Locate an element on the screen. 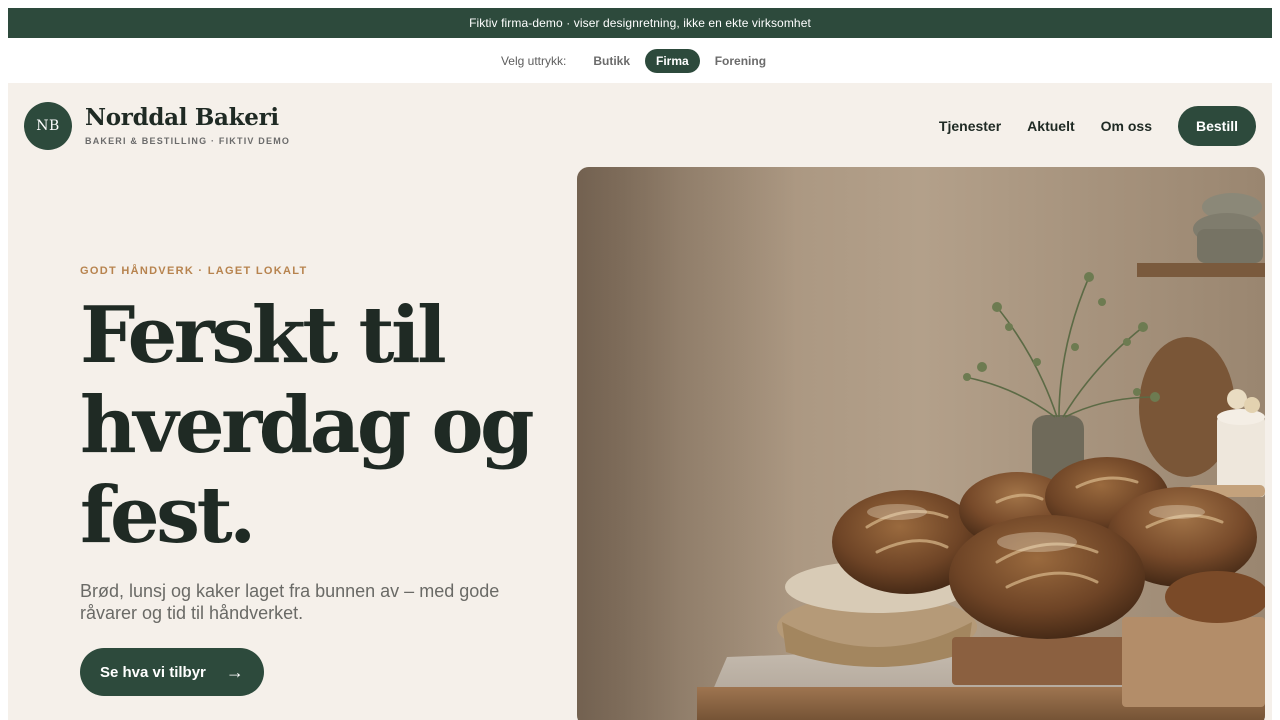  cake-flower is located at coordinates (1237, 399).